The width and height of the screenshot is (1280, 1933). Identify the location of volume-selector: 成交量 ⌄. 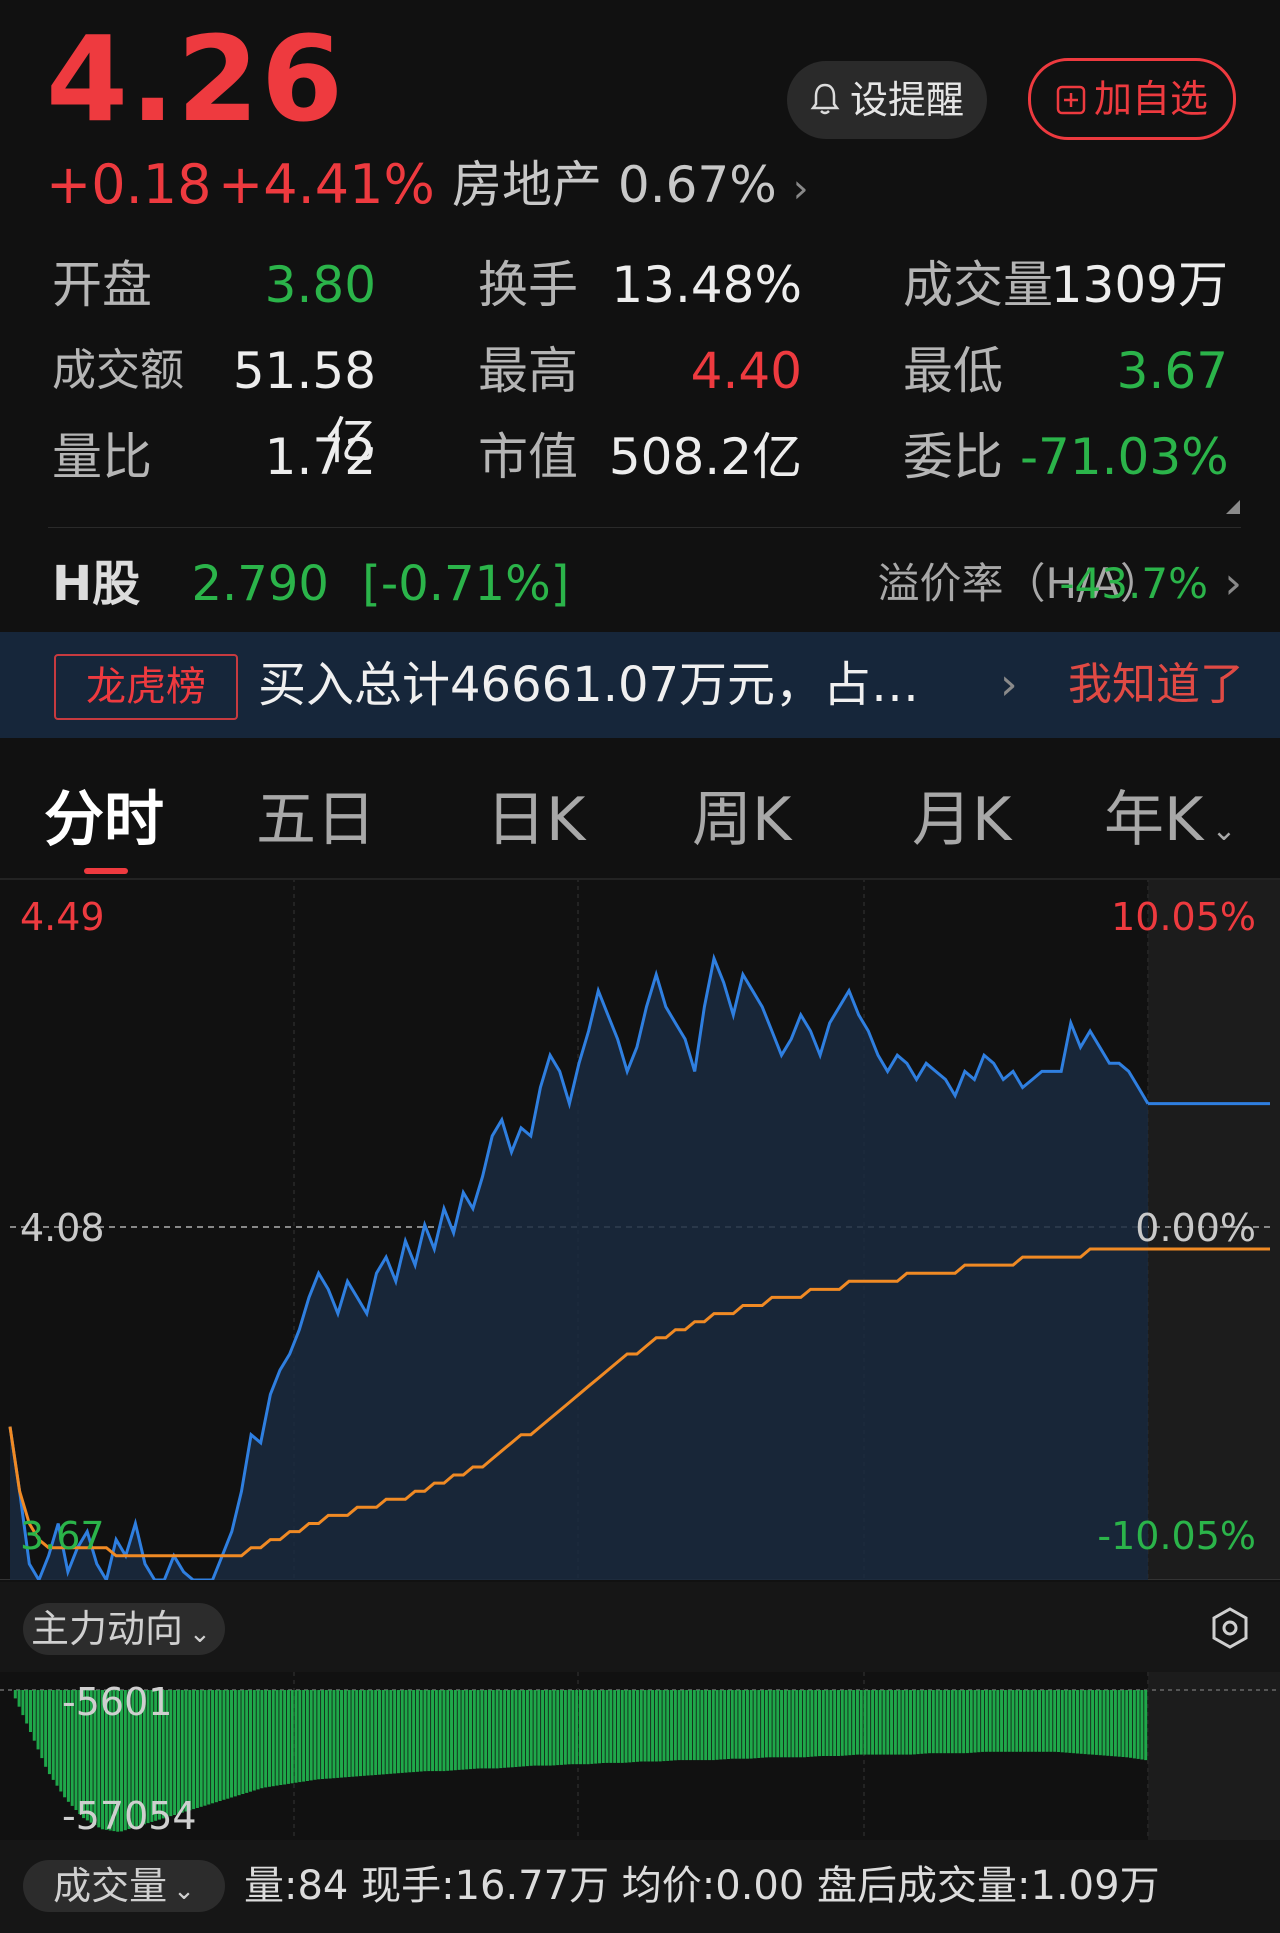
(124, 1886).